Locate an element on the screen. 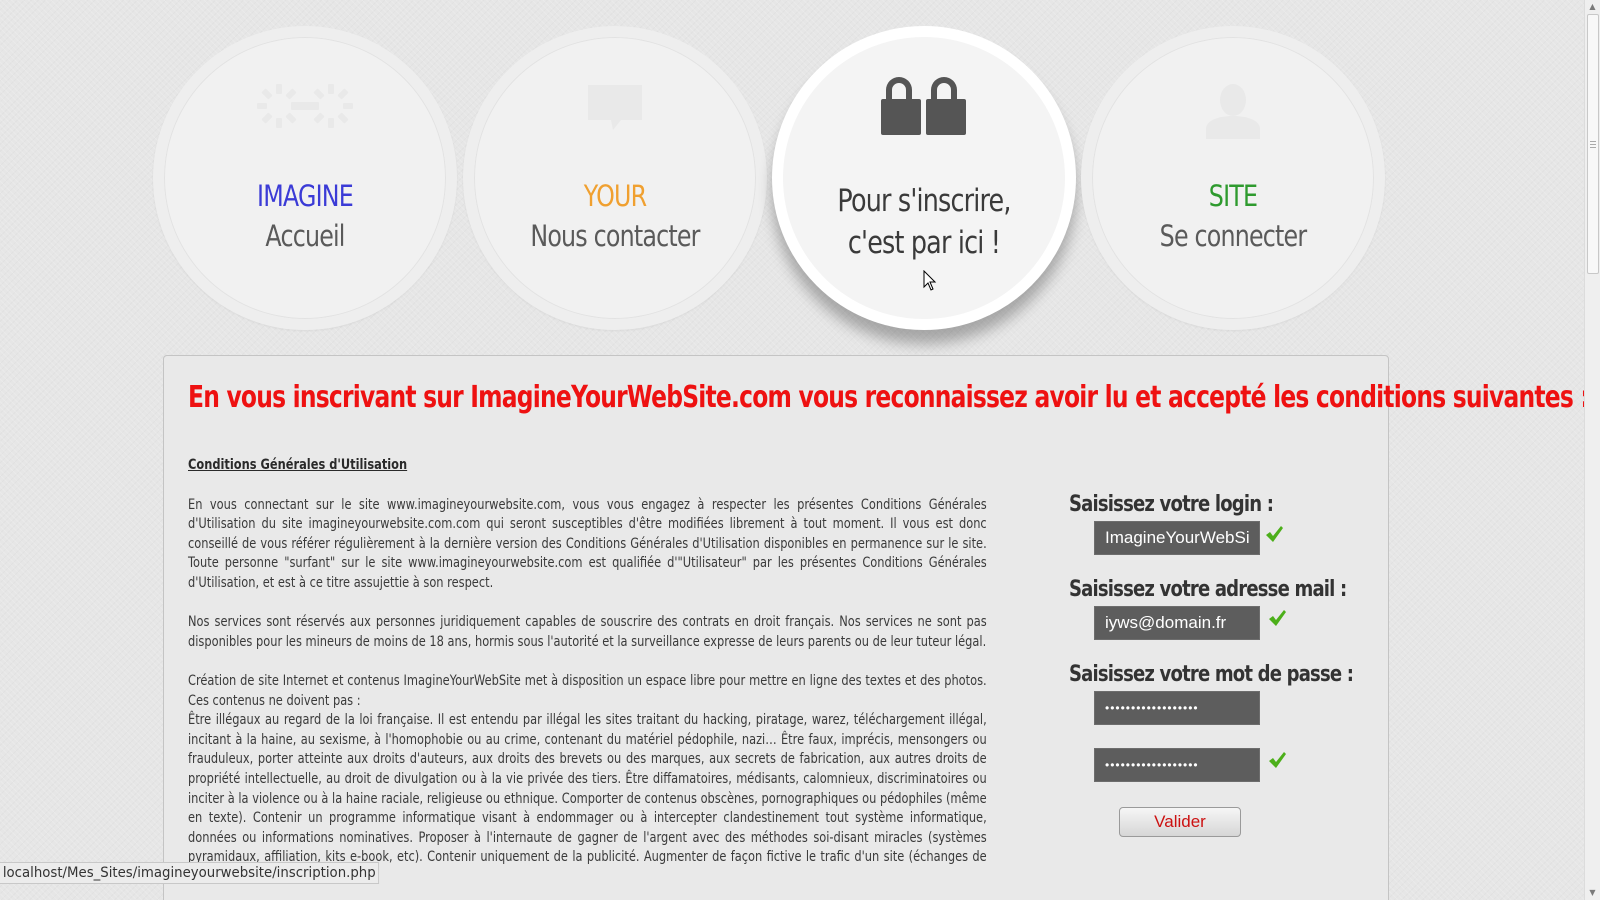 This screenshot has height=900, width=1600. password-confirm-input is located at coordinates (1177, 765).